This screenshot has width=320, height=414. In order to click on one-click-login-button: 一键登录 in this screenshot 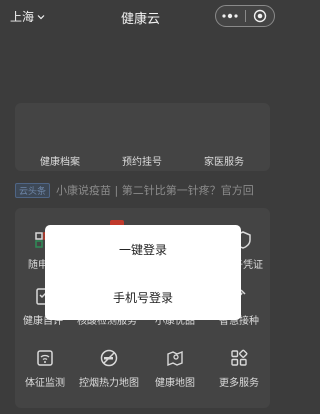, I will do `click(143, 249)`.